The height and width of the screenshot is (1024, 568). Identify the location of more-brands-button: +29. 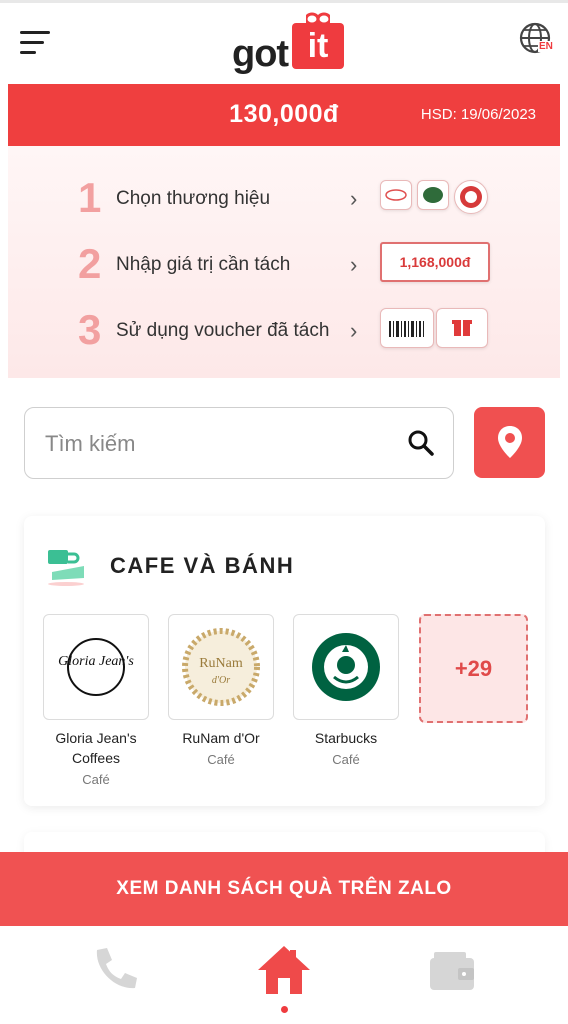
(473, 668).